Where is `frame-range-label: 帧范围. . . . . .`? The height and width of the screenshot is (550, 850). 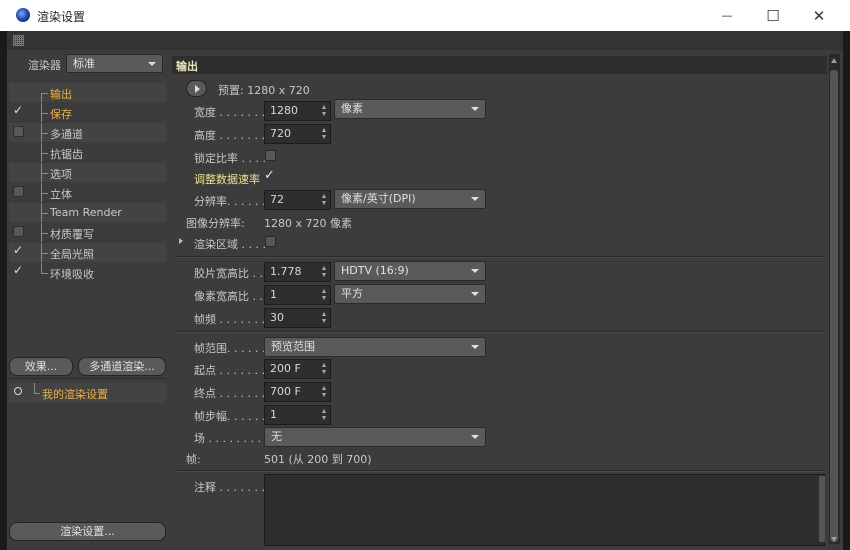 frame-range-label: 帧范围. . . . . . is located at coordinates (230, 348).